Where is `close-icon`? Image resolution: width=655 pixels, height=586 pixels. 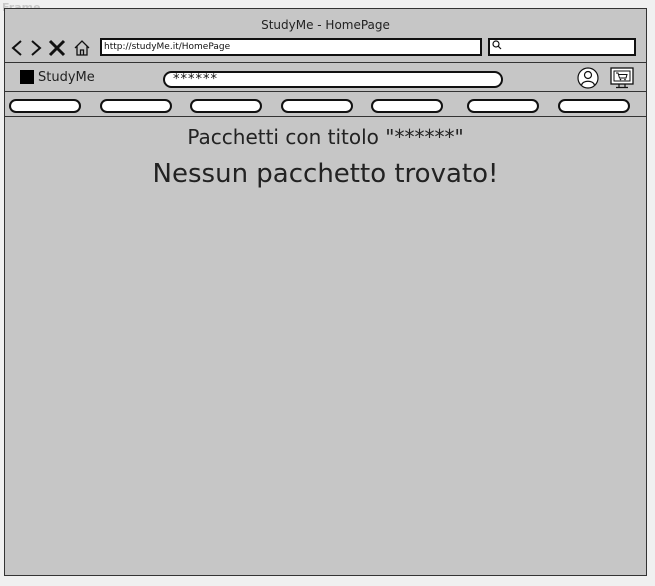
close-icon is located at coordinates (57, 48).